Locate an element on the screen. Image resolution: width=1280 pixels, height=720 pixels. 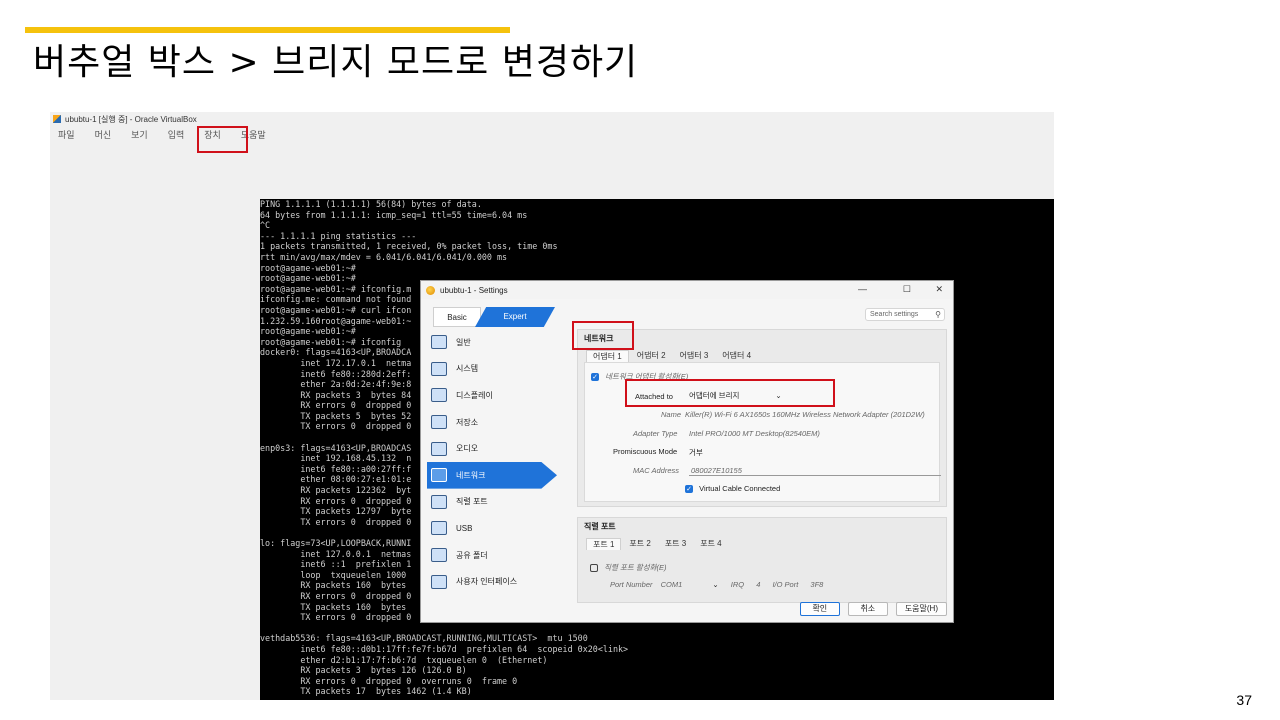
cancel-button: 취소 is located at coordinates (867, 609).